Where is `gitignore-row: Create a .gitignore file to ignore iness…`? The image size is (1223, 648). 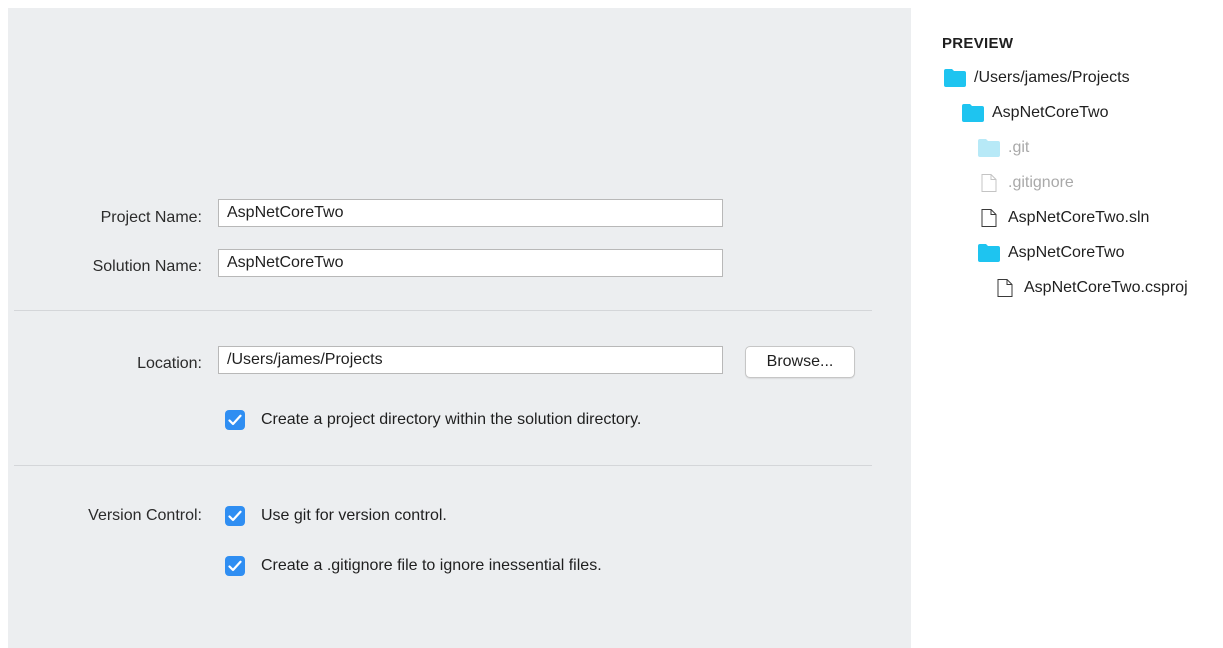
gitignore-row: Create a .gitignore file to ignore iness… is located at coordinates (413, 566).